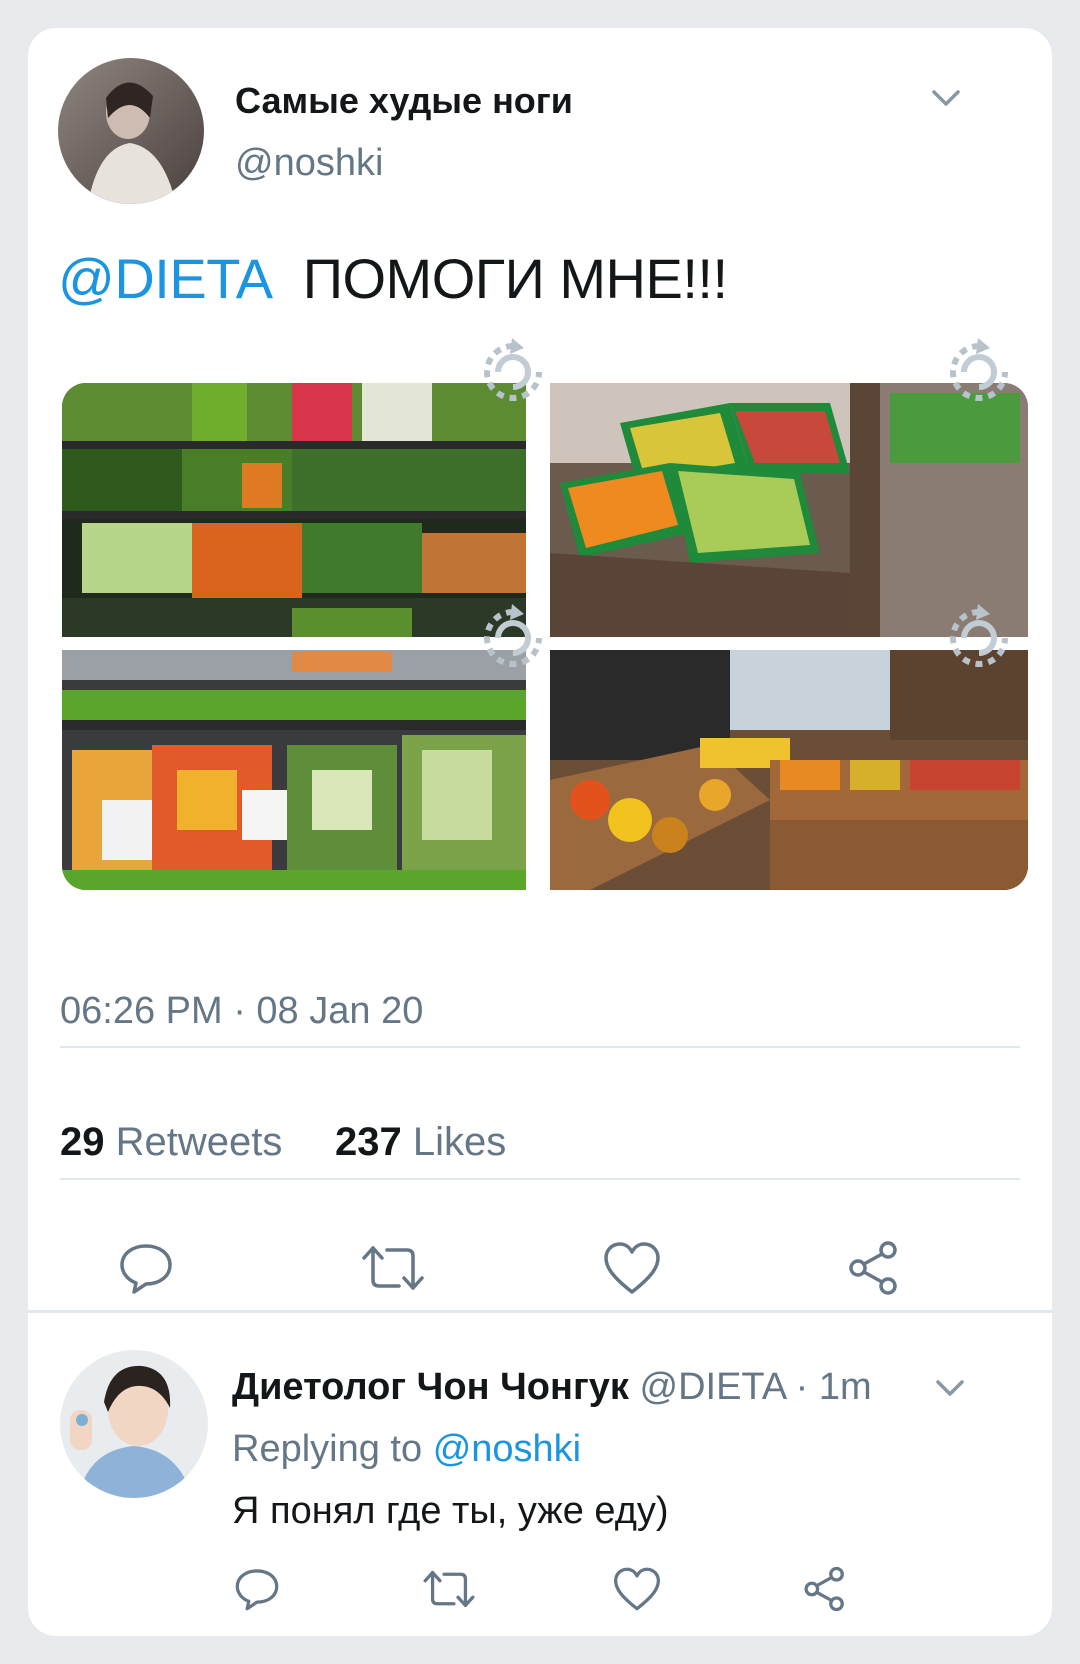 This screenshot has width=1080, height=1664. I want to click on produce-shelf-photo, so click(294, 510).